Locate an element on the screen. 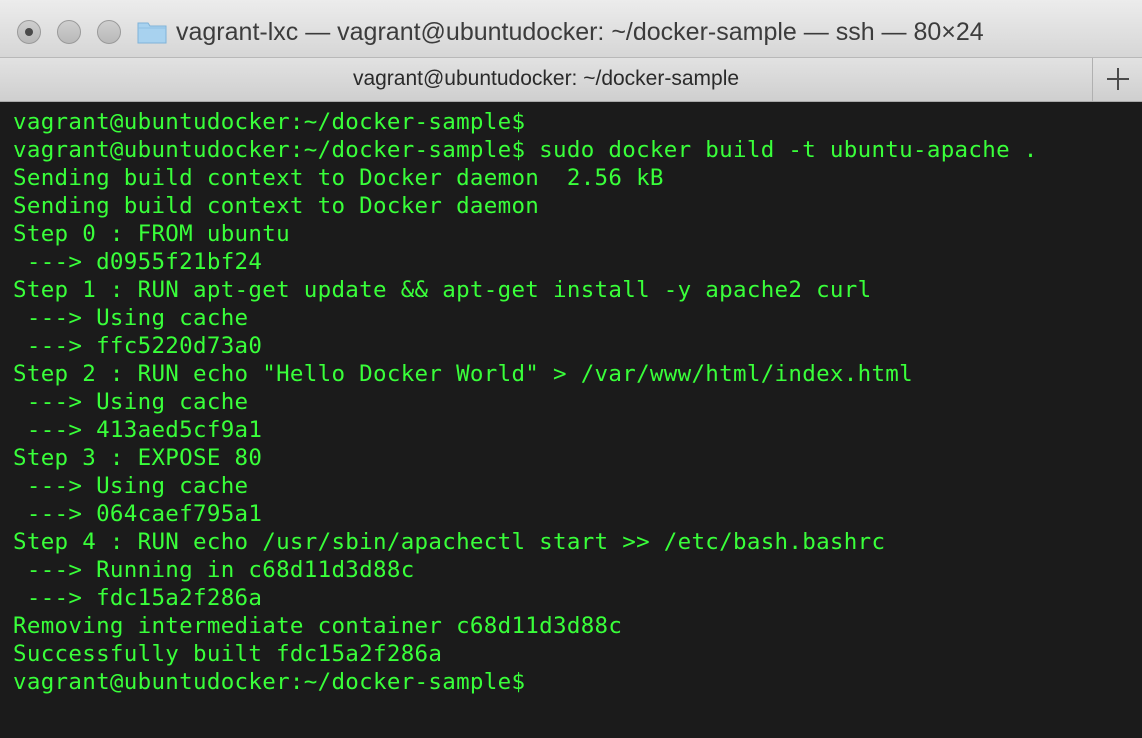 The image size is (1142, 738). terminal-line: ---> 413aed5cf9a1 is located at coordinates (138, 430).